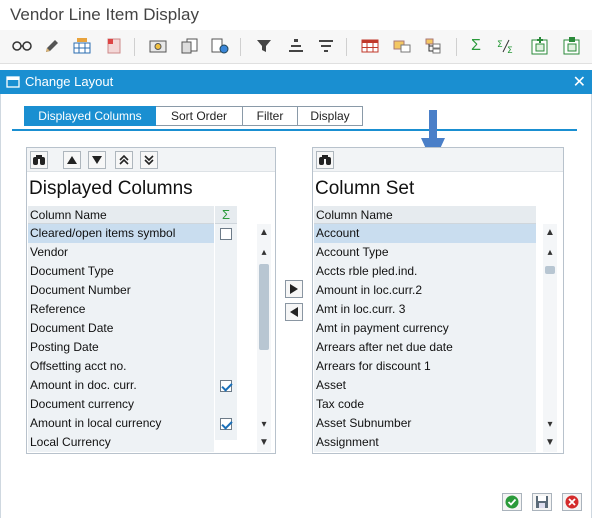 The height and width of the screenshot is (518, 592). What do you see at coordinates (296, 82) in the screenshot?
I see `dialog-titlebar: Change Layout ✕` at bounding box center [296, 82].